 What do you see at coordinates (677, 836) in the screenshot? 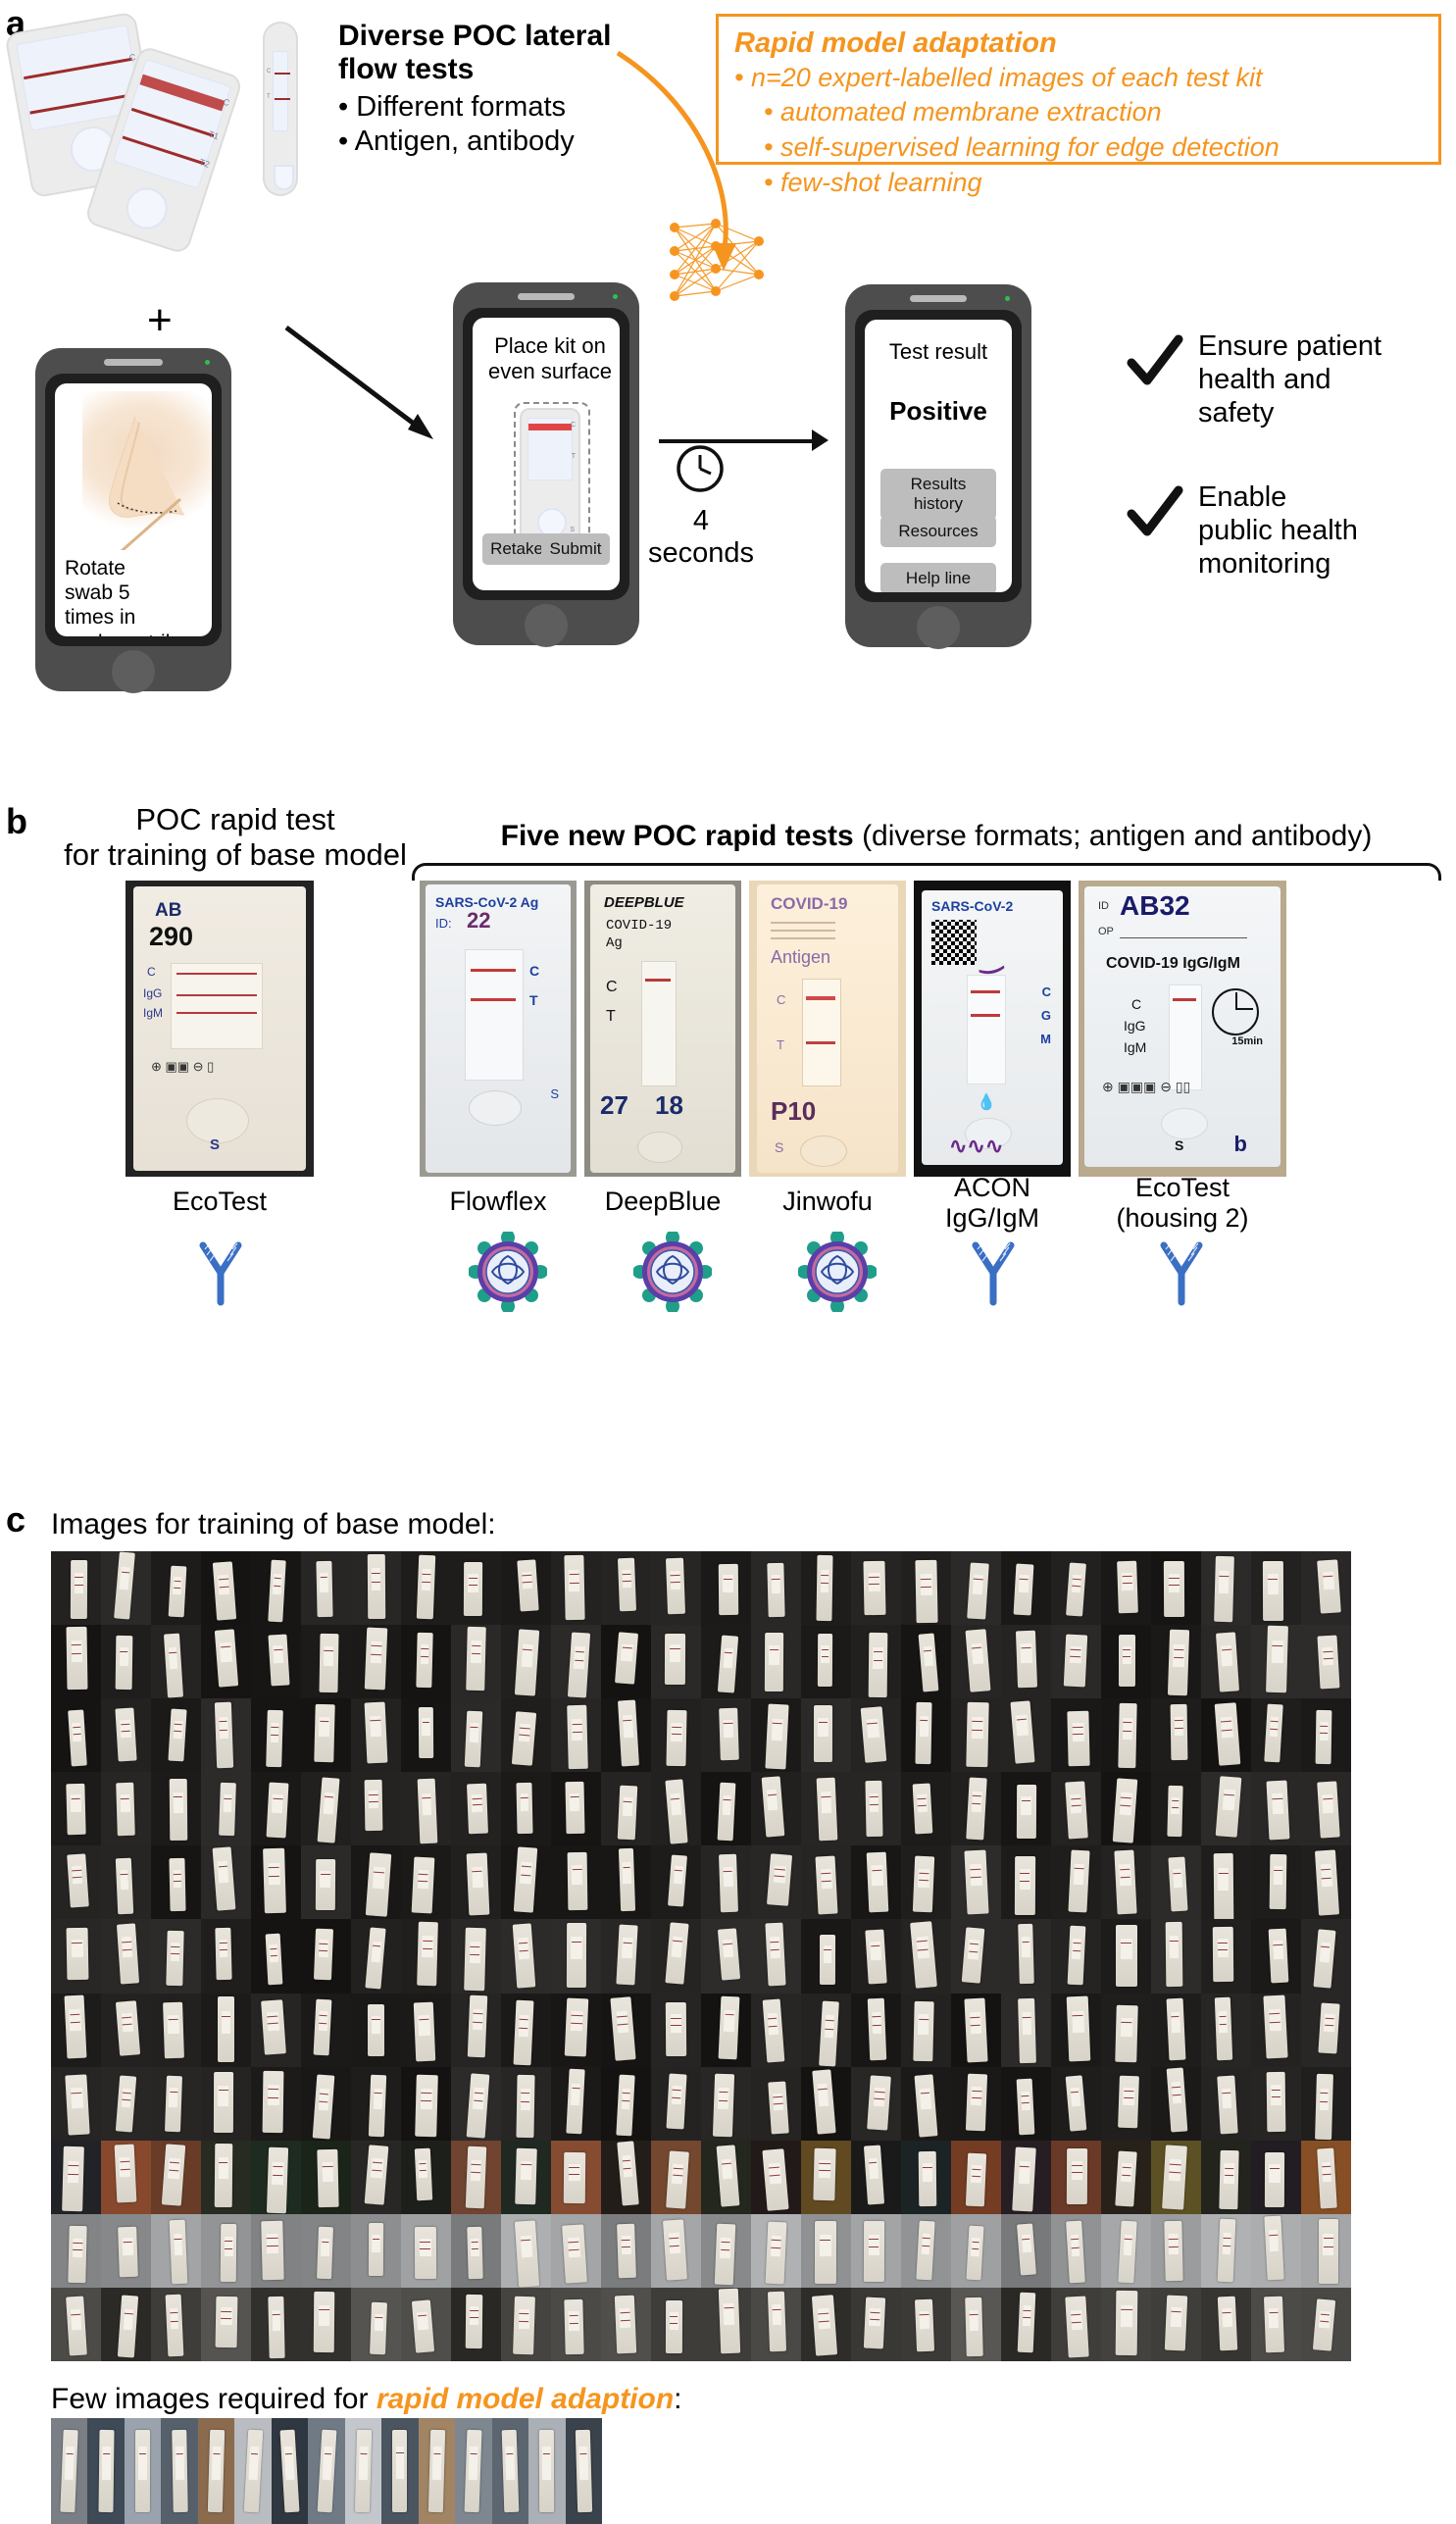
I see `right-heading-bold: Five new POC rapid tests` at bounding box center [677, 836].